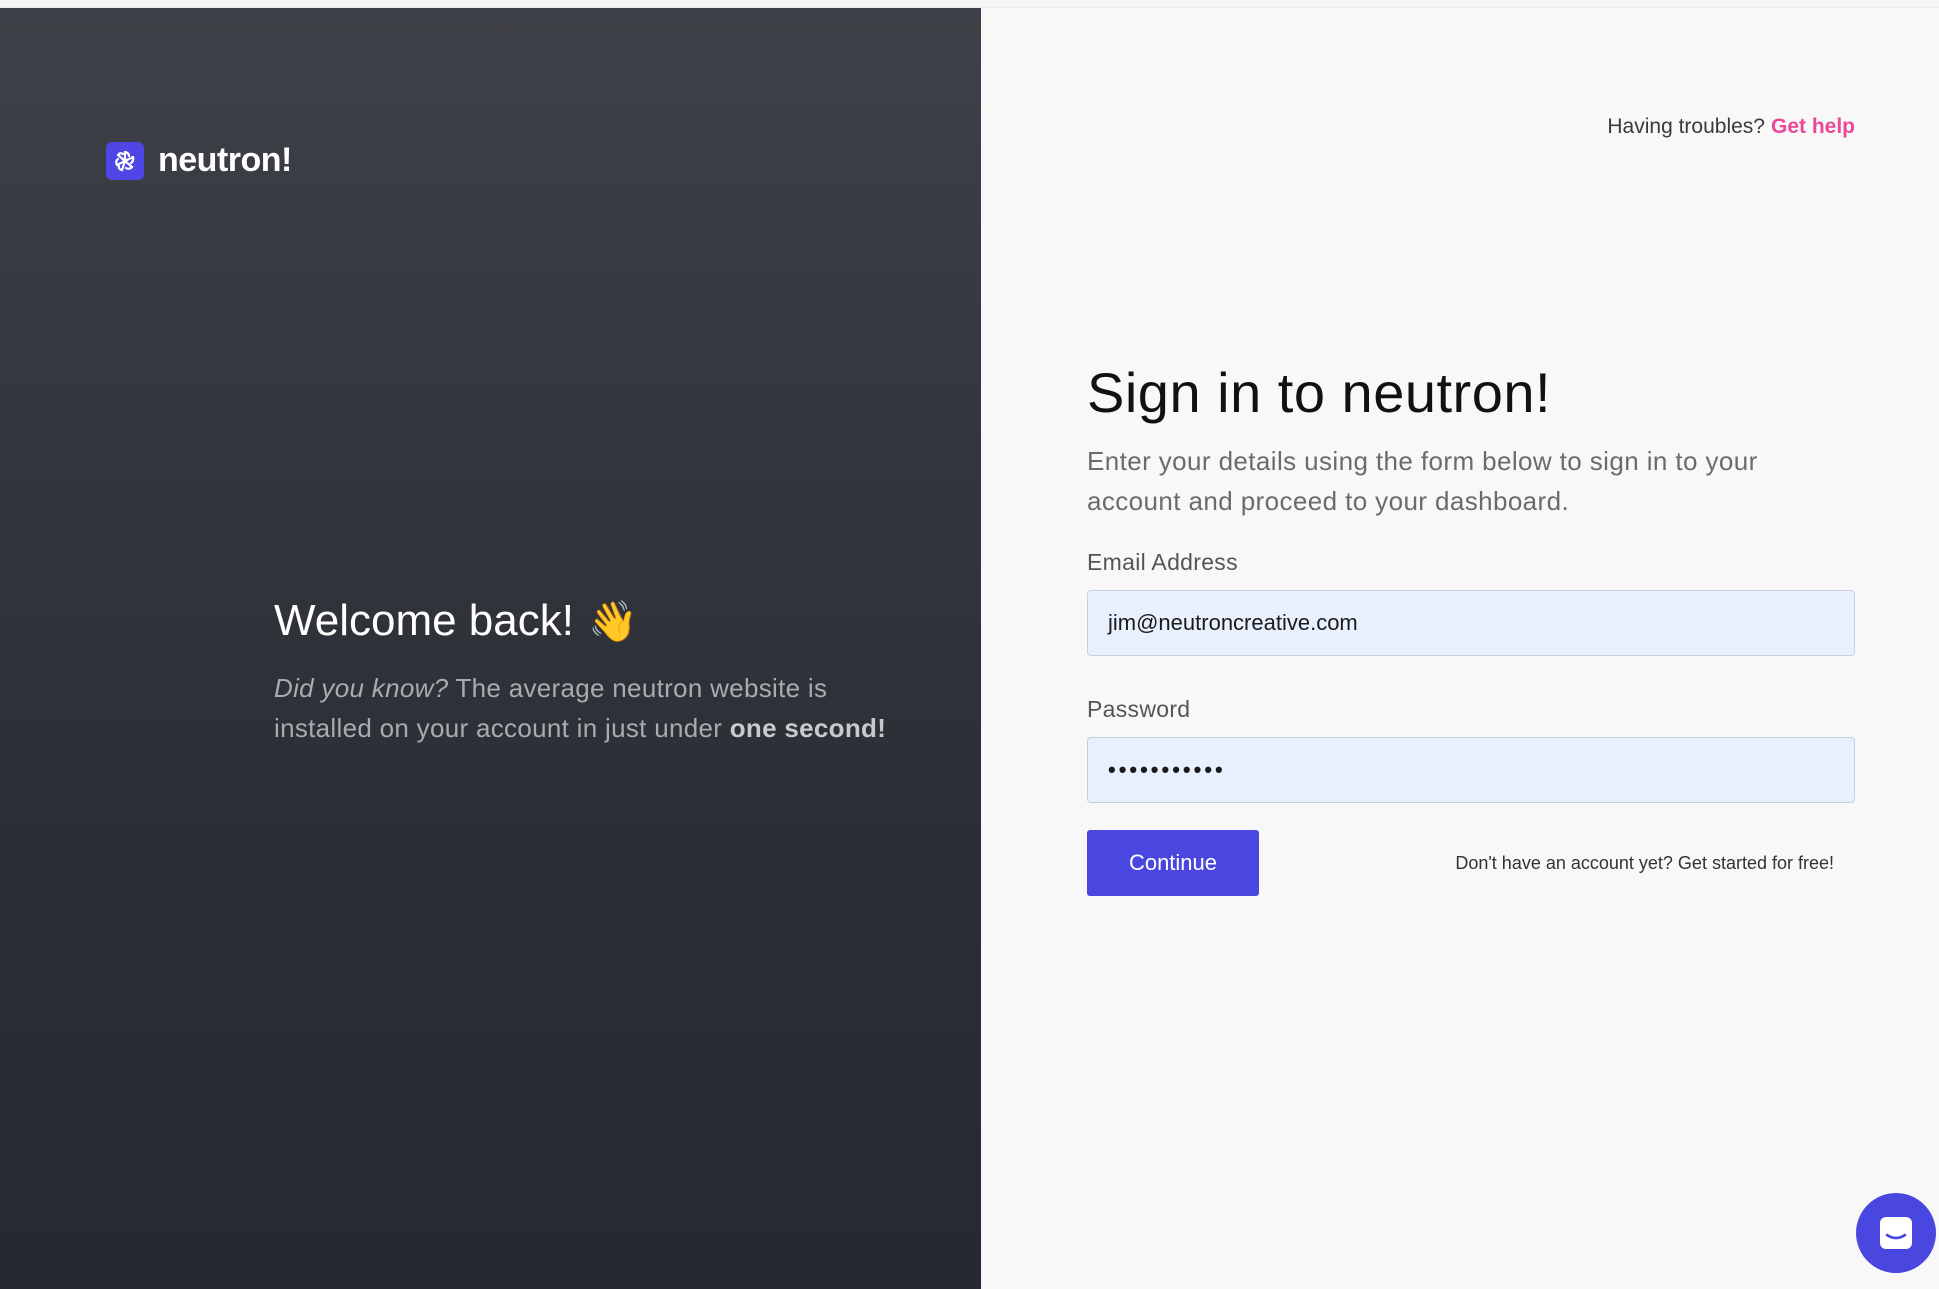  I want to click on continue-button: Continue, so click(1173, 863).